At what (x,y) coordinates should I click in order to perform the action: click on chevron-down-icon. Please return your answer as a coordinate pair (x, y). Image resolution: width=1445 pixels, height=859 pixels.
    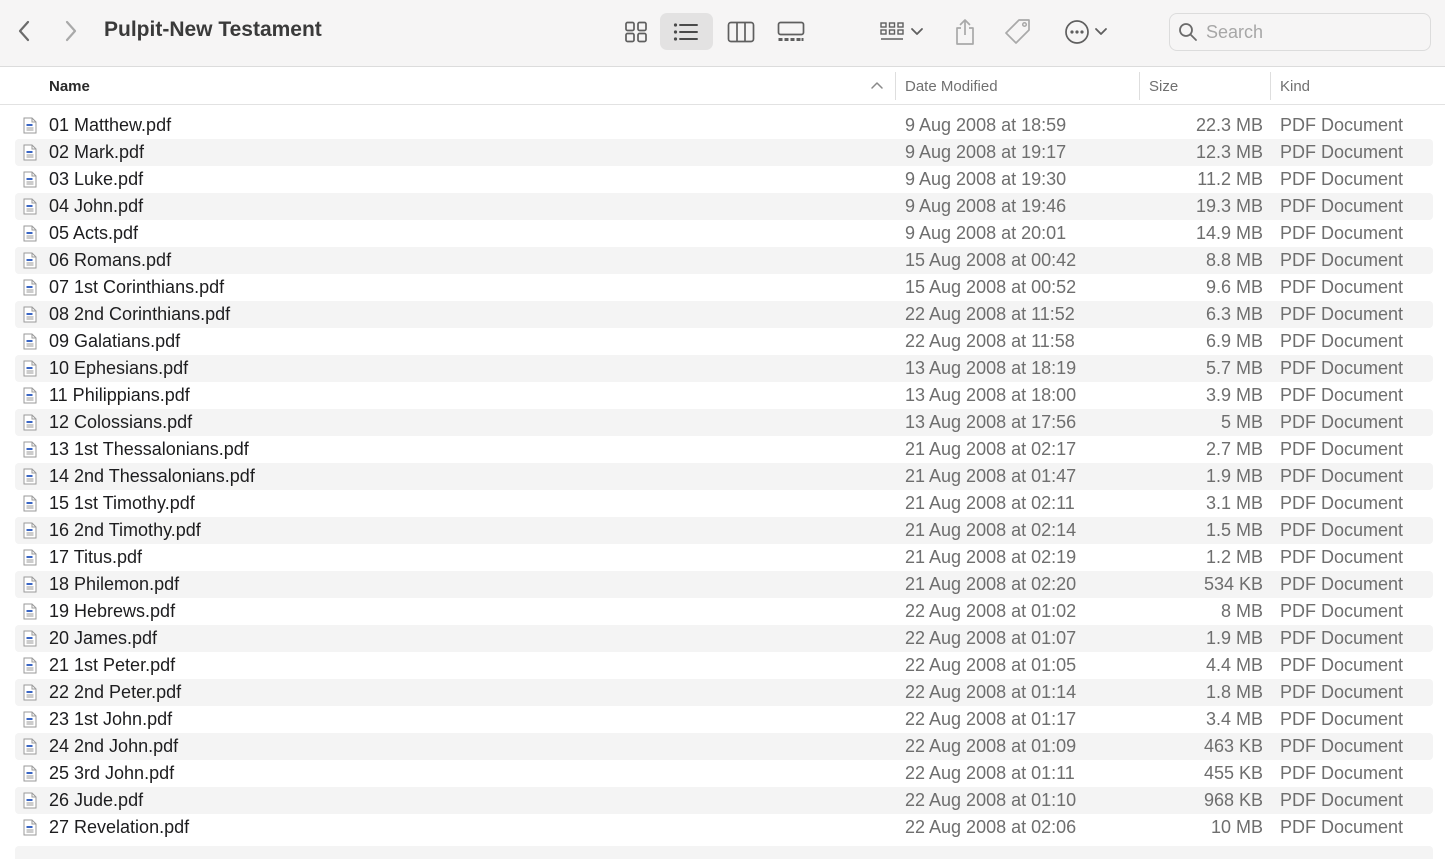
    Looking at the image, I should click on (917, 31).